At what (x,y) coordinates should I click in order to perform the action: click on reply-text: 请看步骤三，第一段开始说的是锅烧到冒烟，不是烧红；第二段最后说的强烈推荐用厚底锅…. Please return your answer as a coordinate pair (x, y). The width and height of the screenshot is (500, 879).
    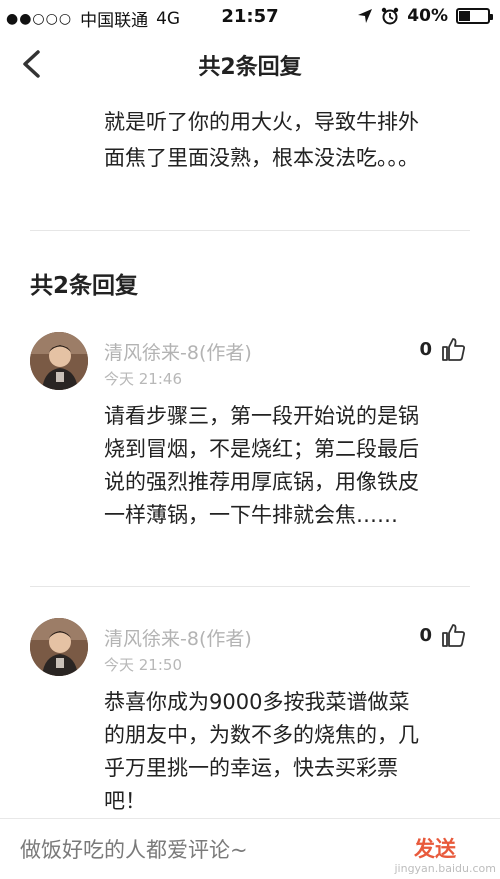
    Looking at the image, I should click on (261, 465).